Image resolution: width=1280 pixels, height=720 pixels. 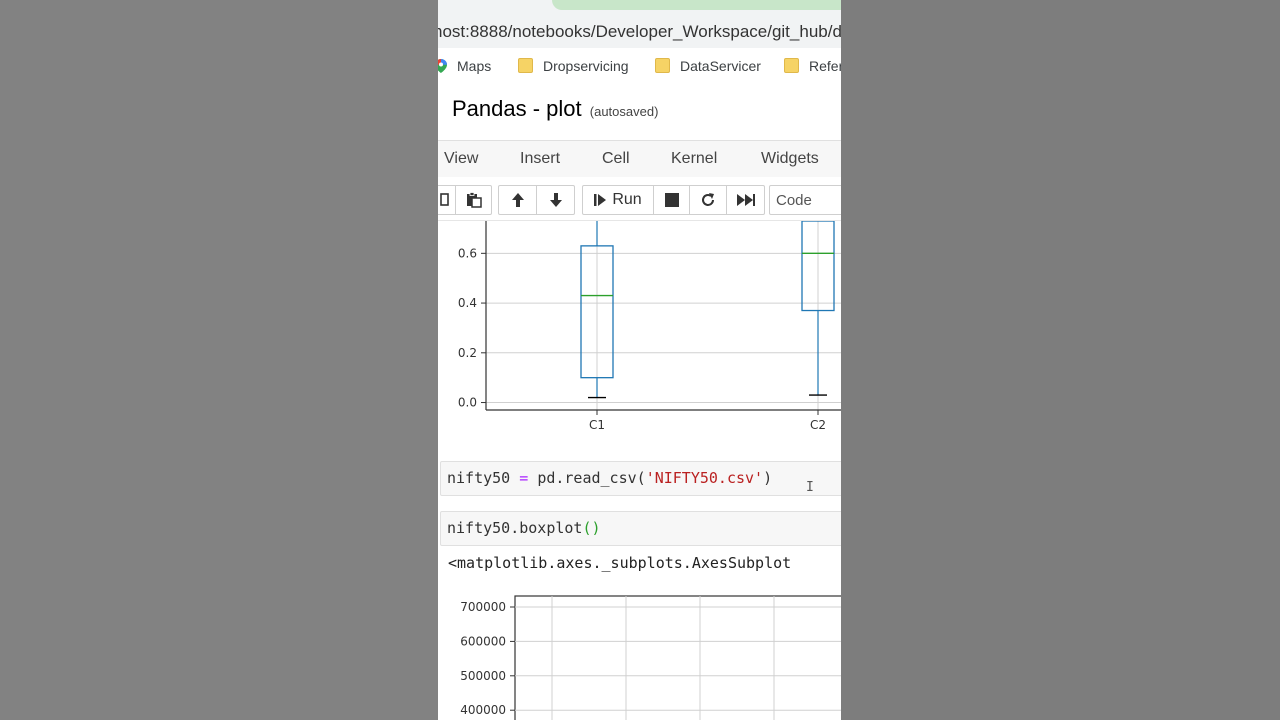 I want to click on code-line: nifty50.boxplot(), so click(x=524, y=528).